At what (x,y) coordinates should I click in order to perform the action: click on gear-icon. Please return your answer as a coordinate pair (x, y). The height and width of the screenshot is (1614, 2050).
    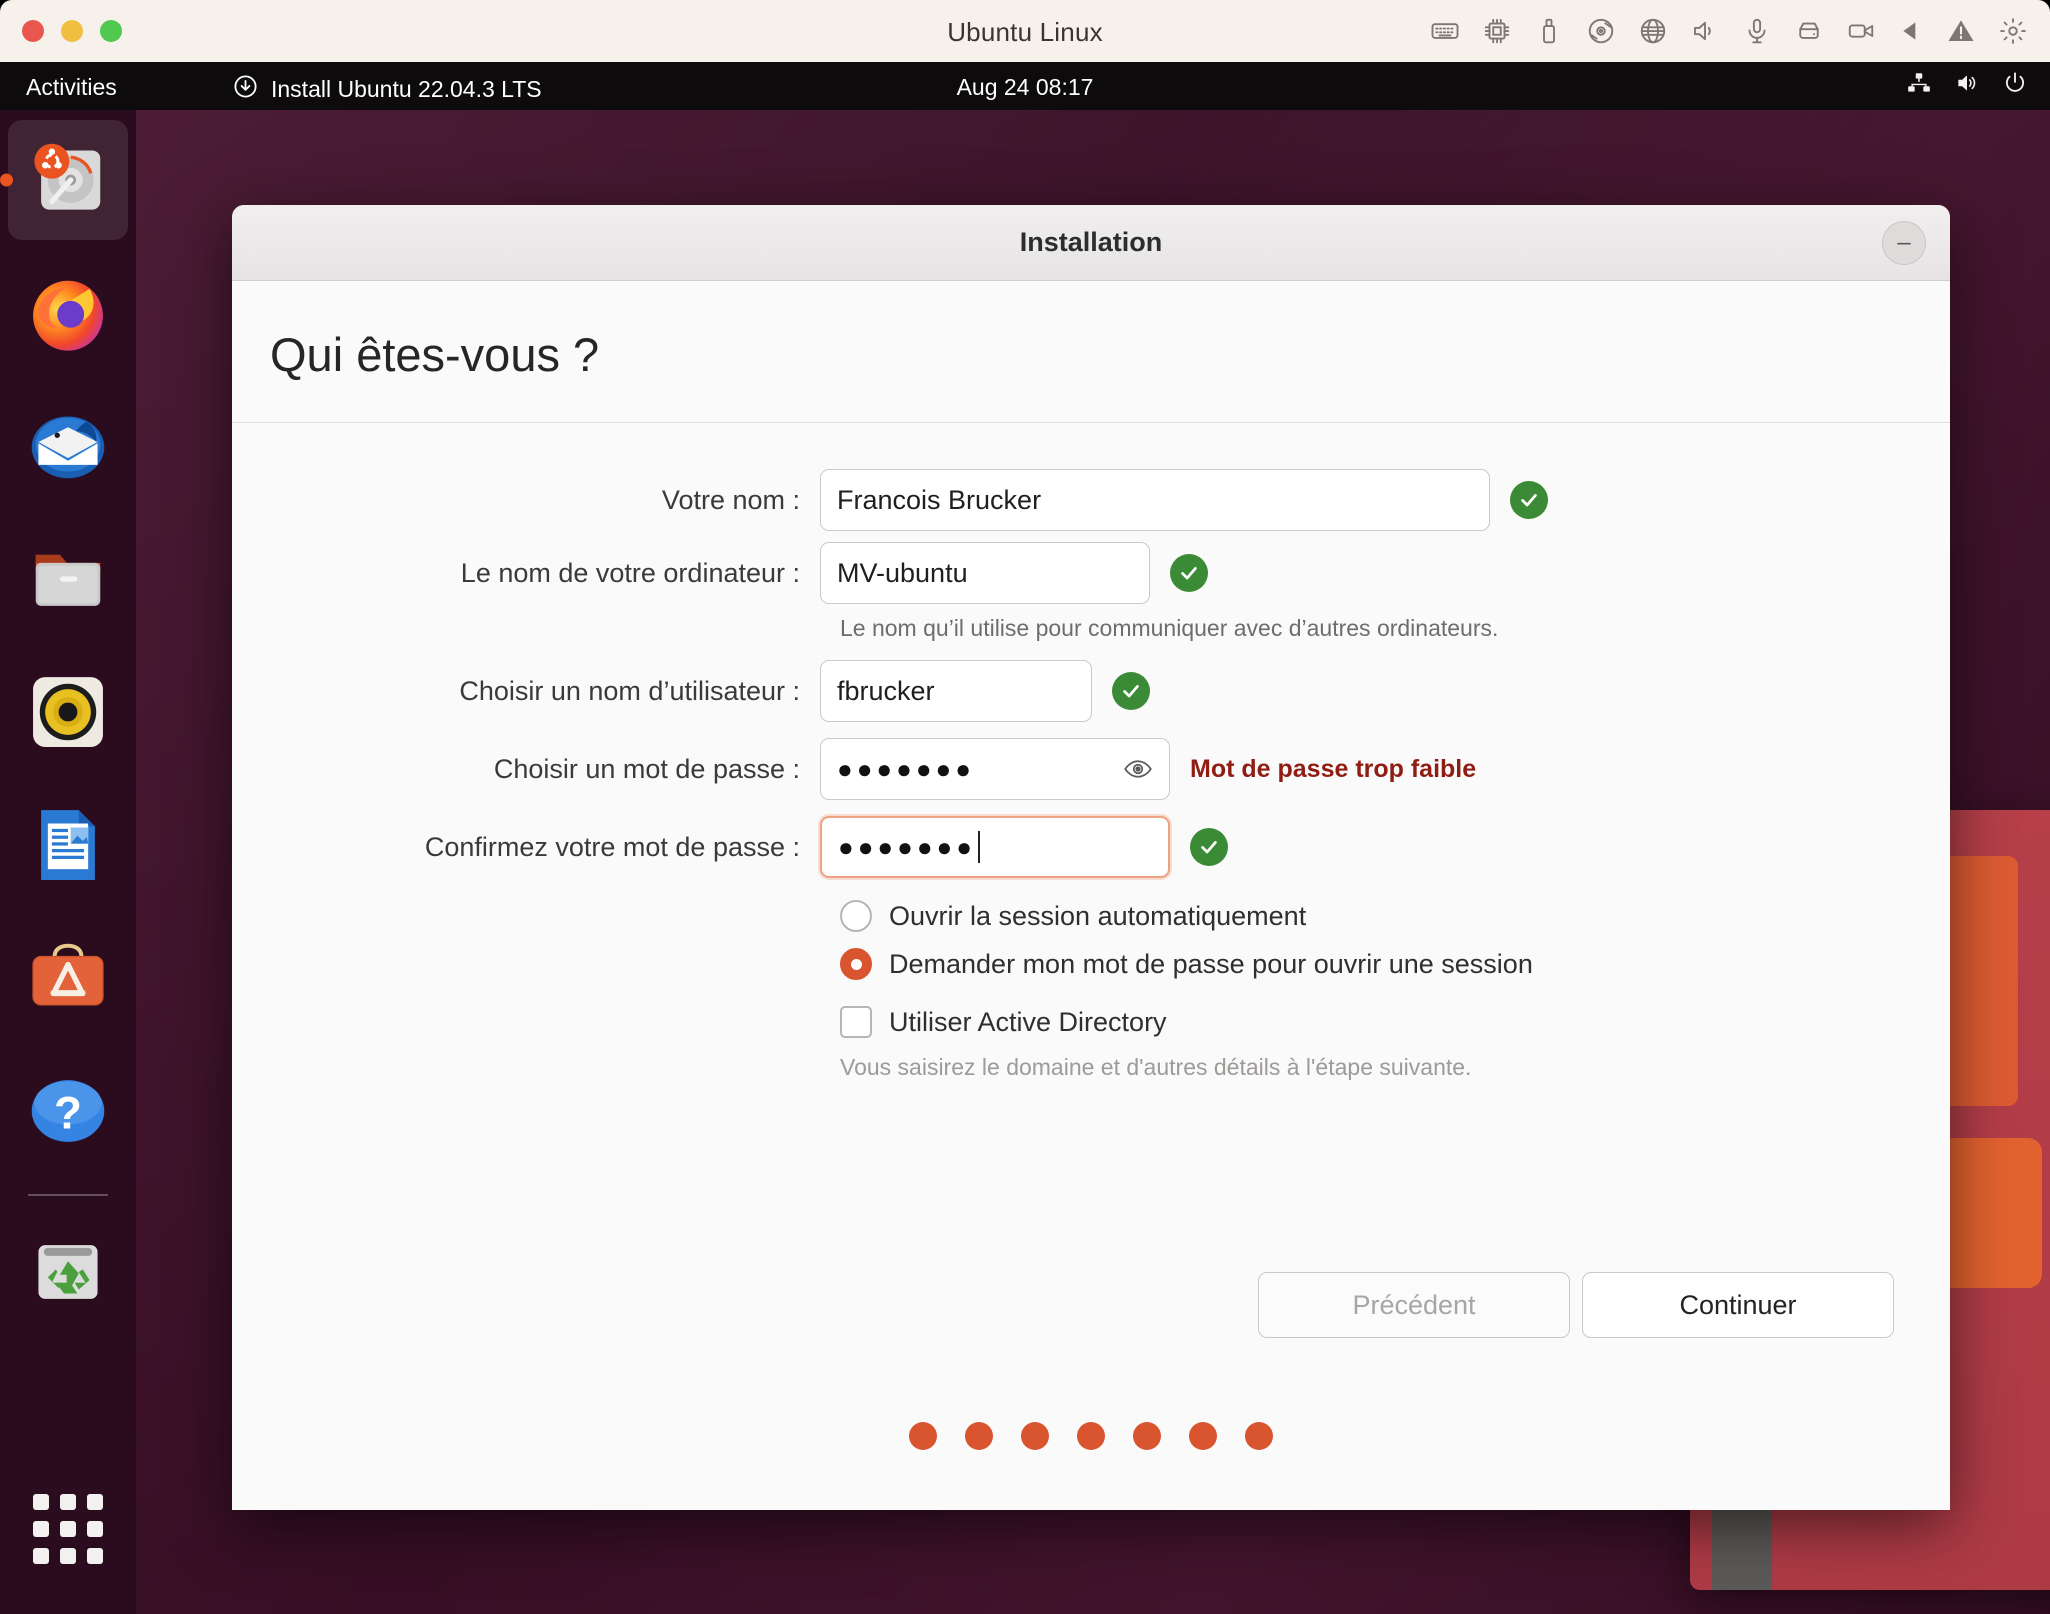
    Looking at the image, I should click on (2013, 31).